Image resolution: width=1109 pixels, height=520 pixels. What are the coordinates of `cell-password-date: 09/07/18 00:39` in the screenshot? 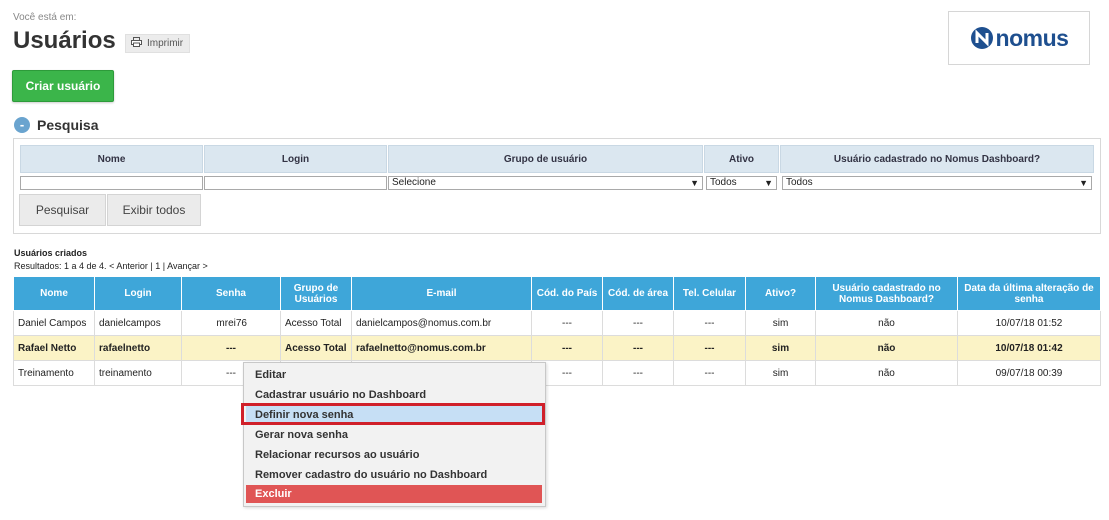 It's located at (1029, 373).